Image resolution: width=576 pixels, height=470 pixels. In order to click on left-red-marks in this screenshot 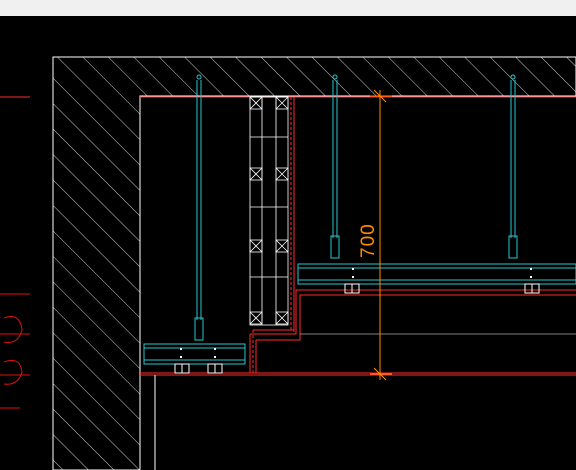, I will do `click(15, 351)`.